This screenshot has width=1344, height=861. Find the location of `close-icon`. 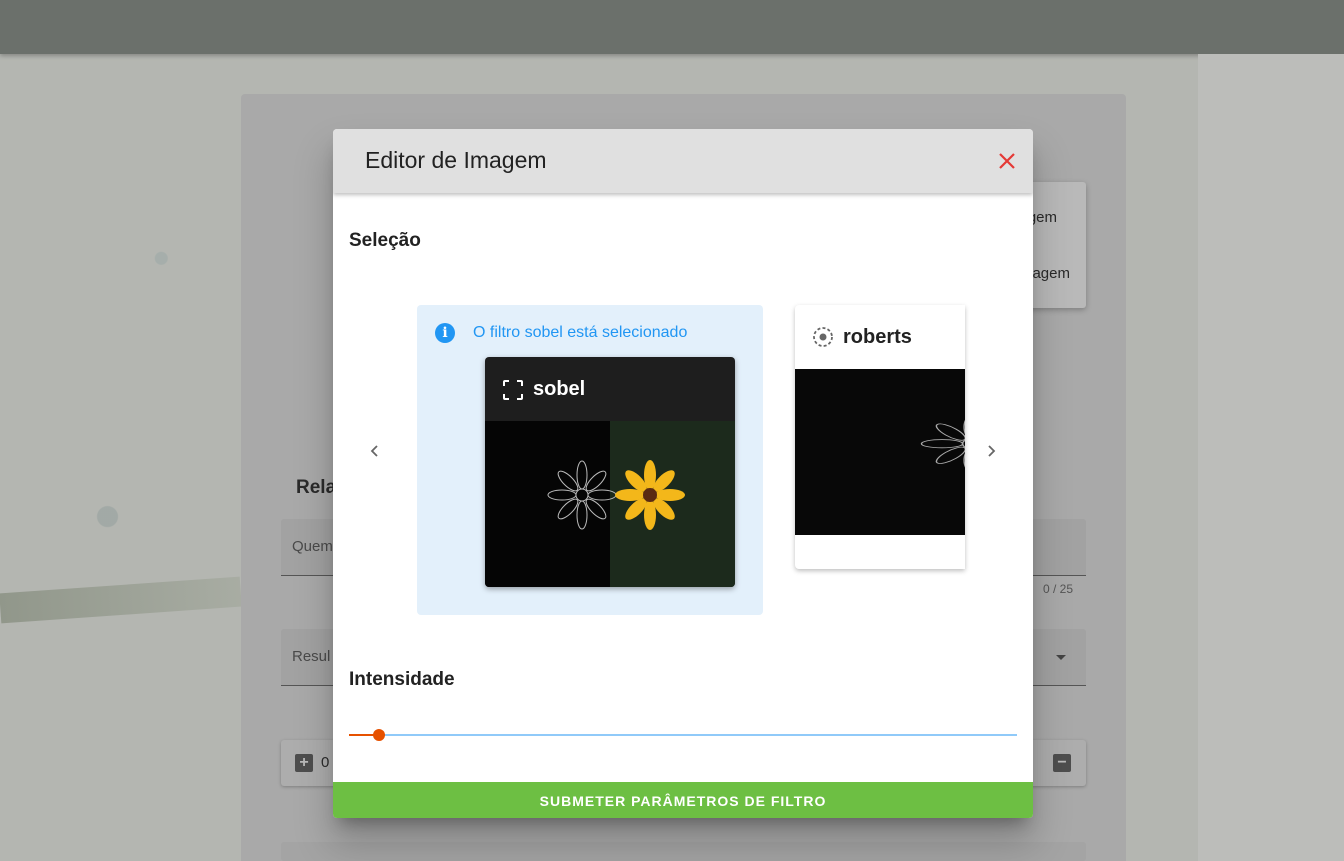

close-icon is located at coordinates (1007, 161).